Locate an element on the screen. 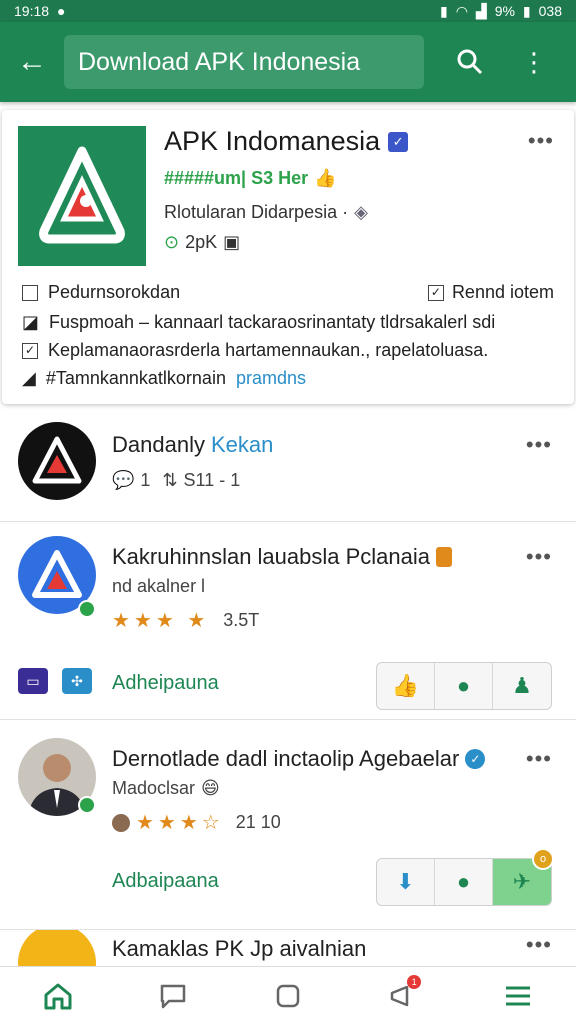  like-button: 👍 is located at coordinates (406, 686).